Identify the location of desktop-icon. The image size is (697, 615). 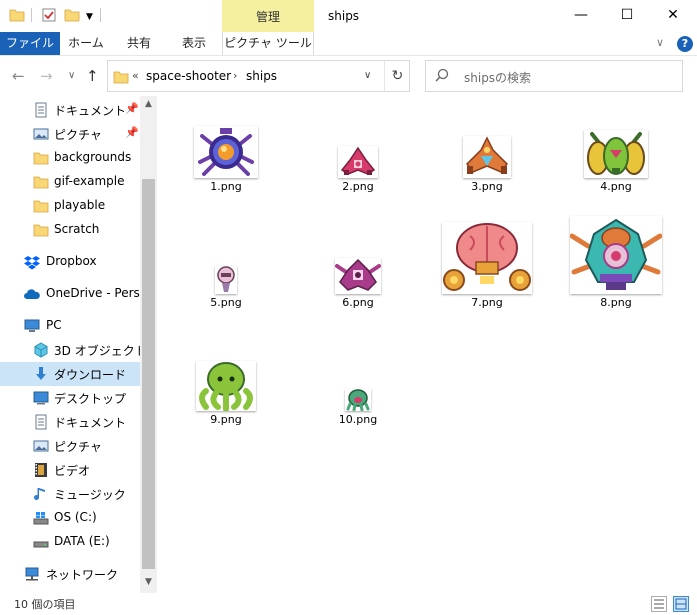
(41, 398).